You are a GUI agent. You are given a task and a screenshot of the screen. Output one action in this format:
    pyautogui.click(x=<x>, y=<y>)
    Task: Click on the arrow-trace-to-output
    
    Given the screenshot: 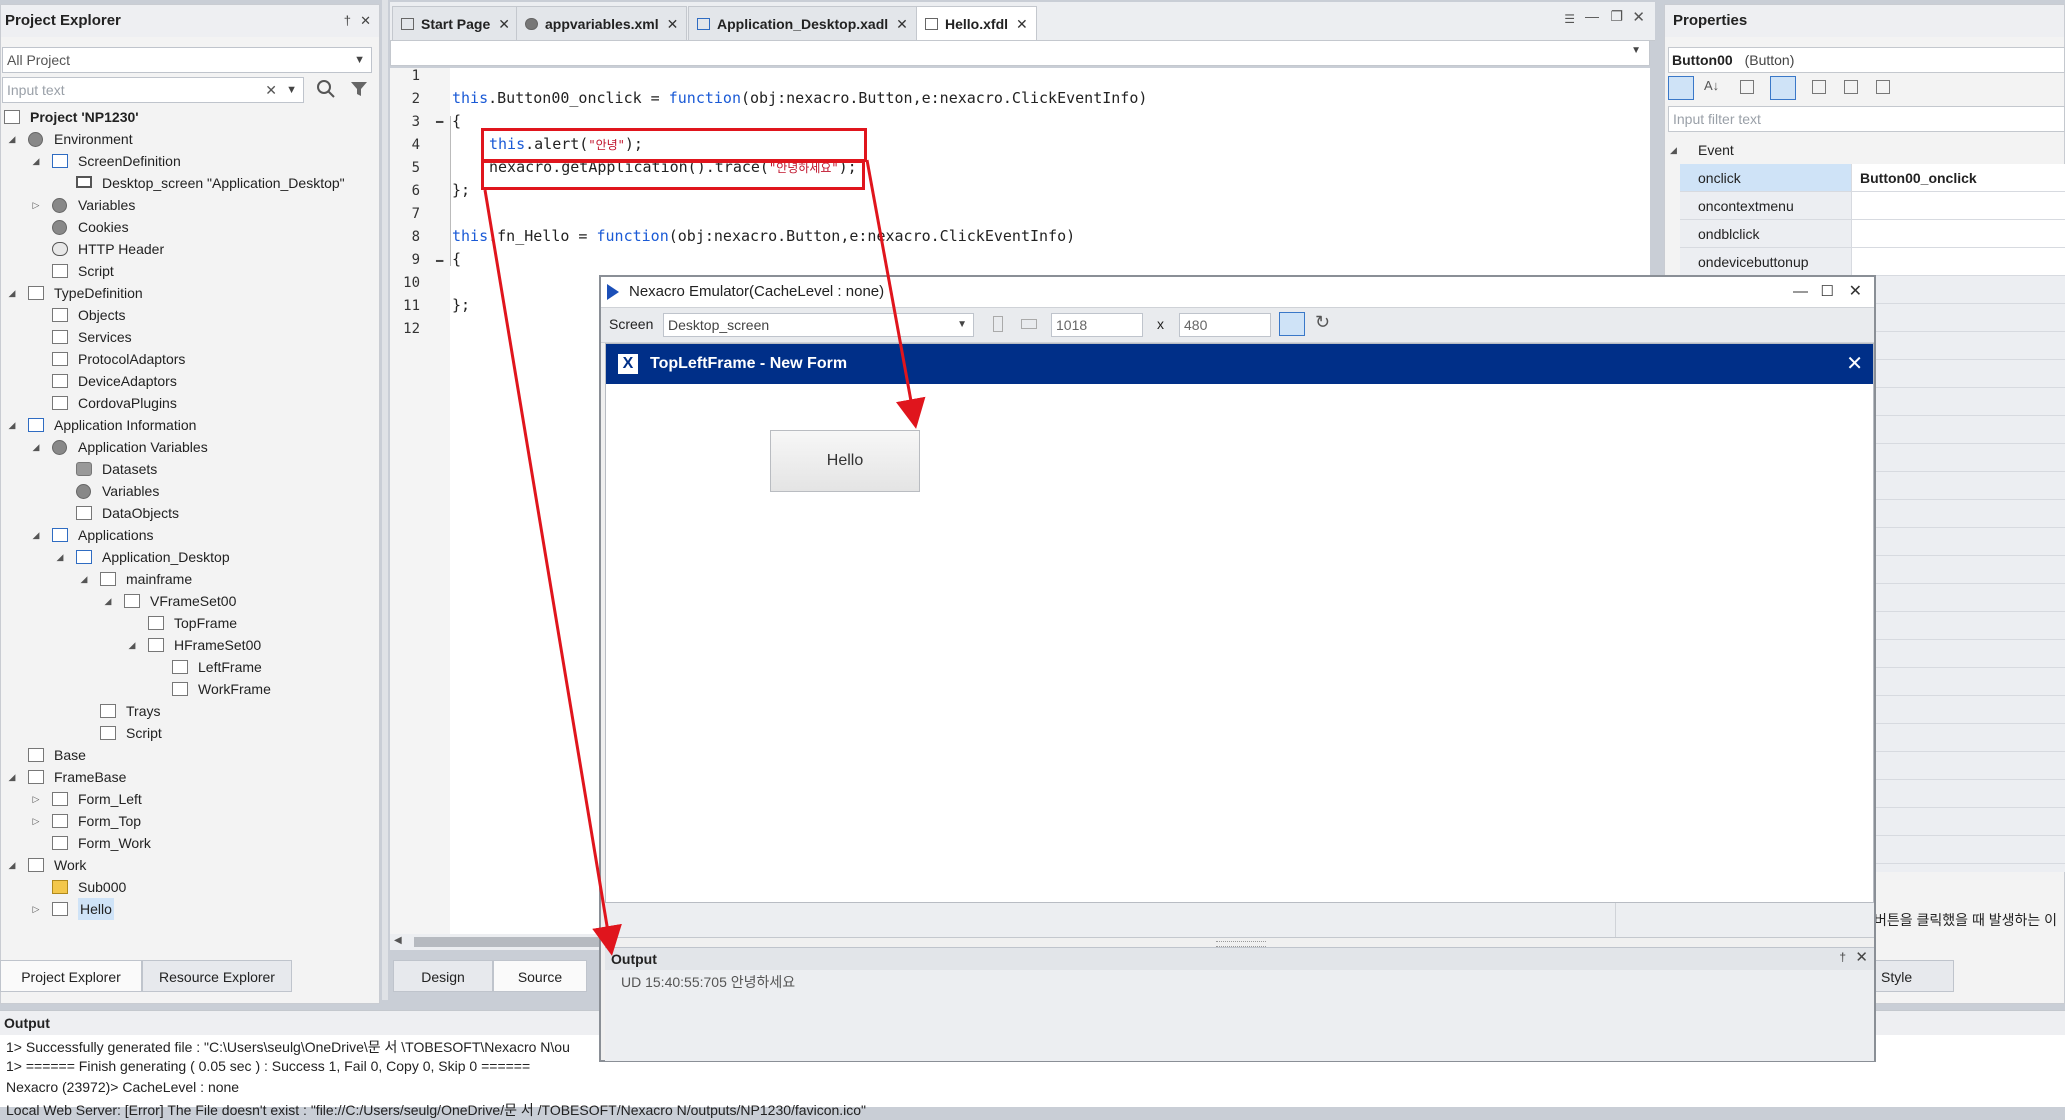 What is the action you would take?
    pyautogui.click(x=552, y=572)
    